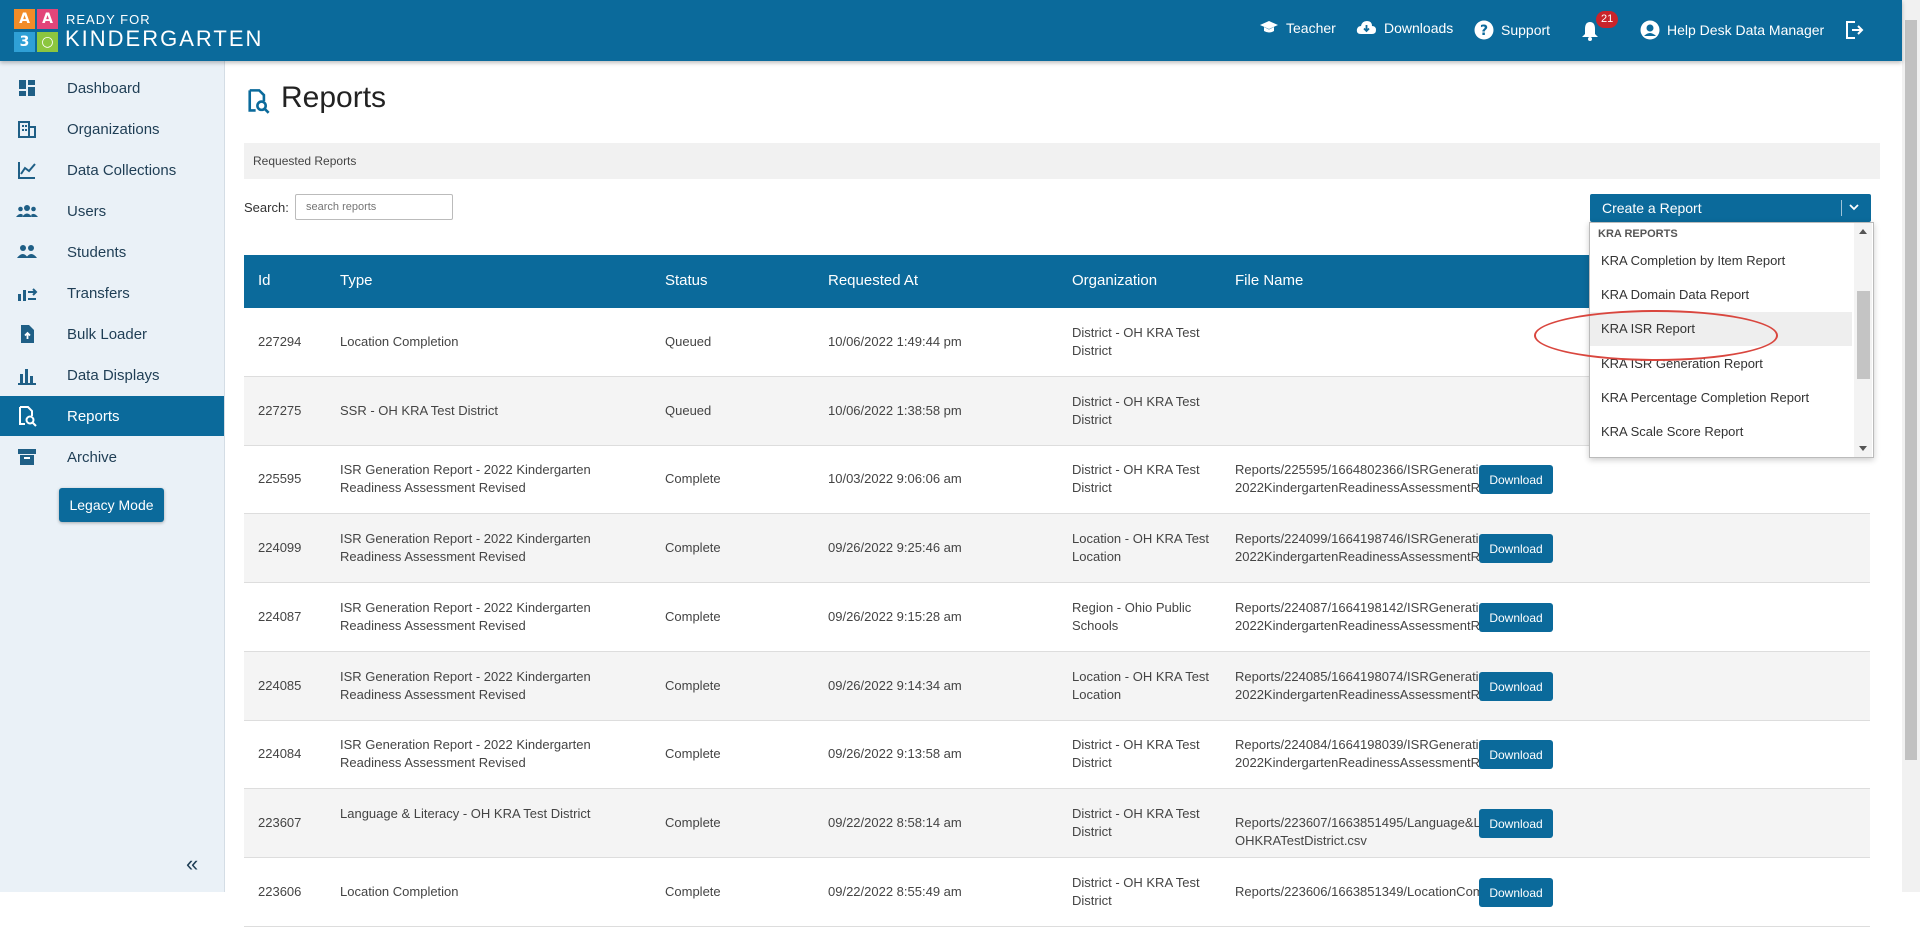 The height and width of the screenshot is (927, 1920). Describe the element at coordinates (280, 547) in the screenshot. I see `cell-id: 224099` at that location.